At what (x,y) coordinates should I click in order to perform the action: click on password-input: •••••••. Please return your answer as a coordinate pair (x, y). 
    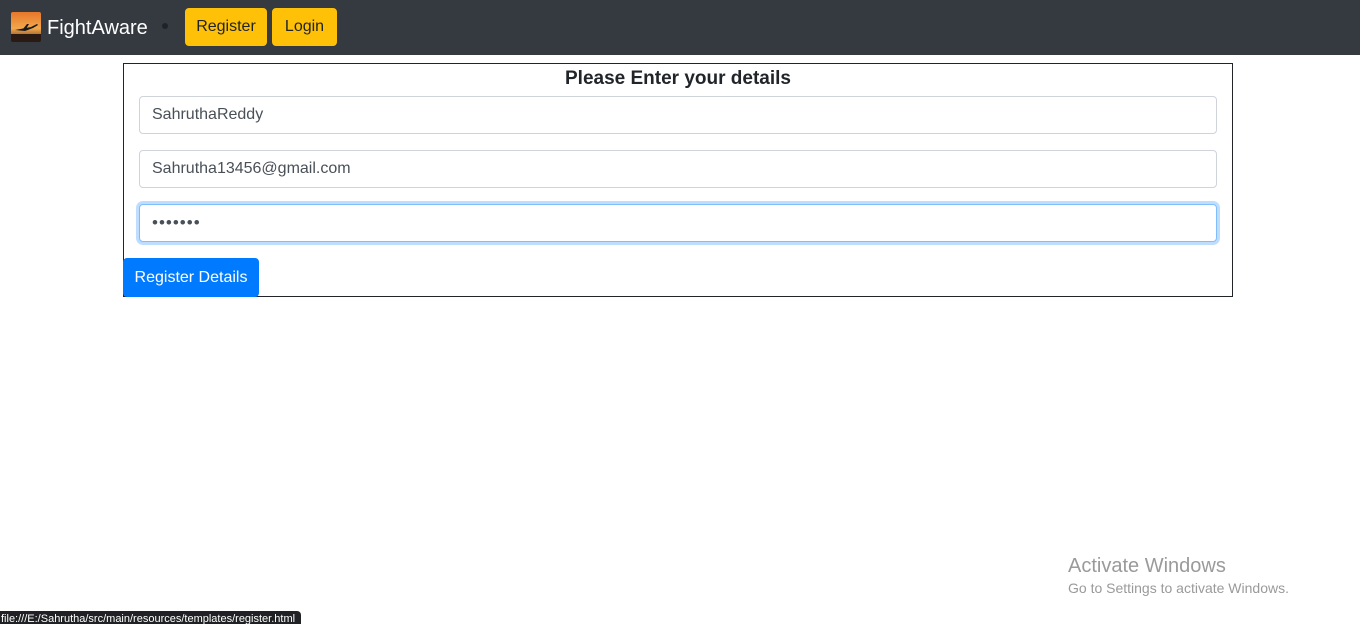
    Looking at the image, I should click on (678, 223).